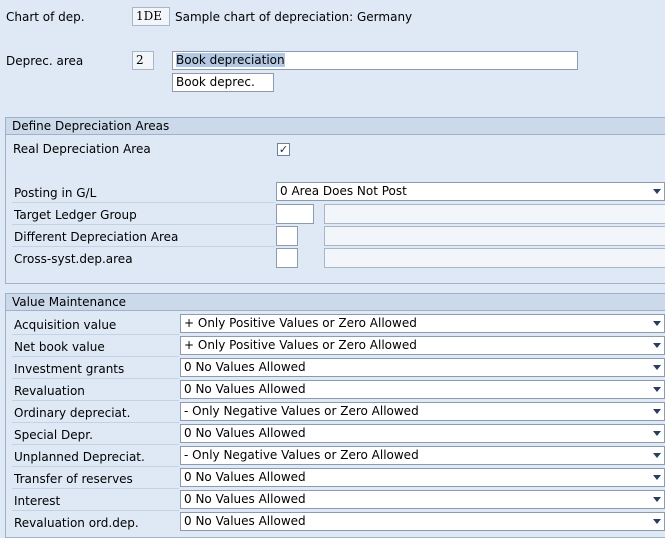 This screenshot has height=538, width=665. I want to click on value-maintenance-row-label: Special Depr., so click(53, 435).